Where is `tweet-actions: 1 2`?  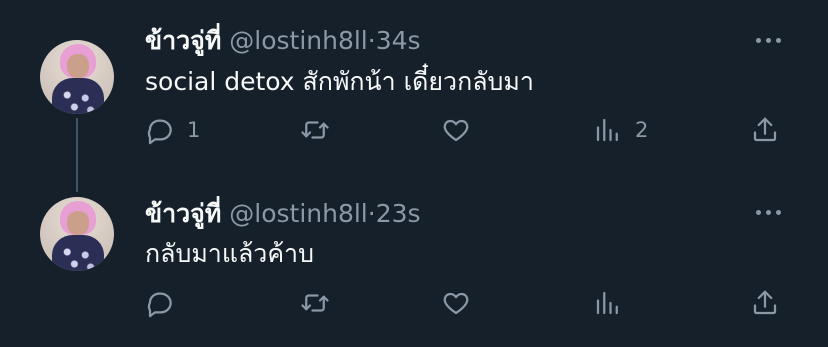
tweet-actions: 1 2 is located at coordinates (465, 130).